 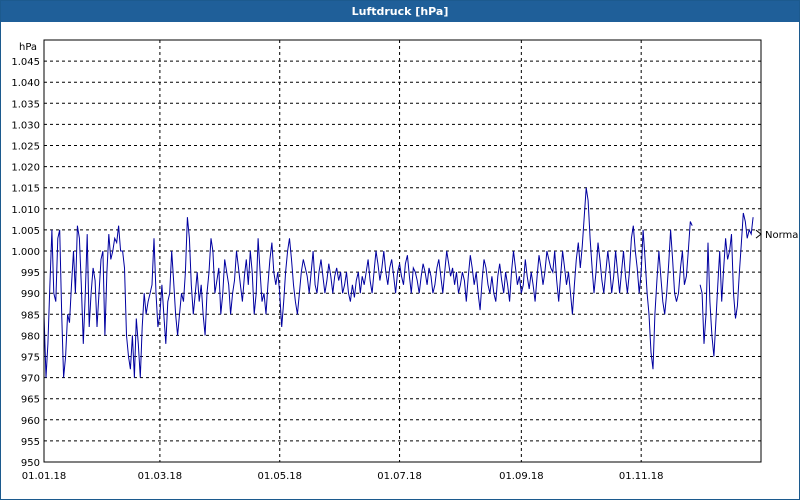 I want to click on x-tick-label: 01.03.18, so click(x=160, y=476).